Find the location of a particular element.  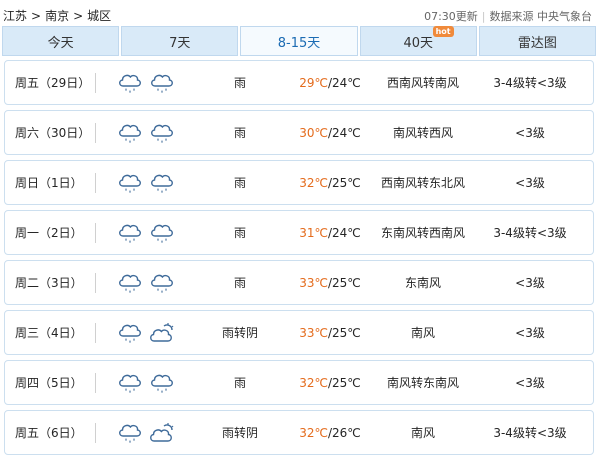

forecast-row: 周五（29日） 雨 29℃/24℃ 西南风转南风 3-4级转<3级 is located at coordinates (299, 82).